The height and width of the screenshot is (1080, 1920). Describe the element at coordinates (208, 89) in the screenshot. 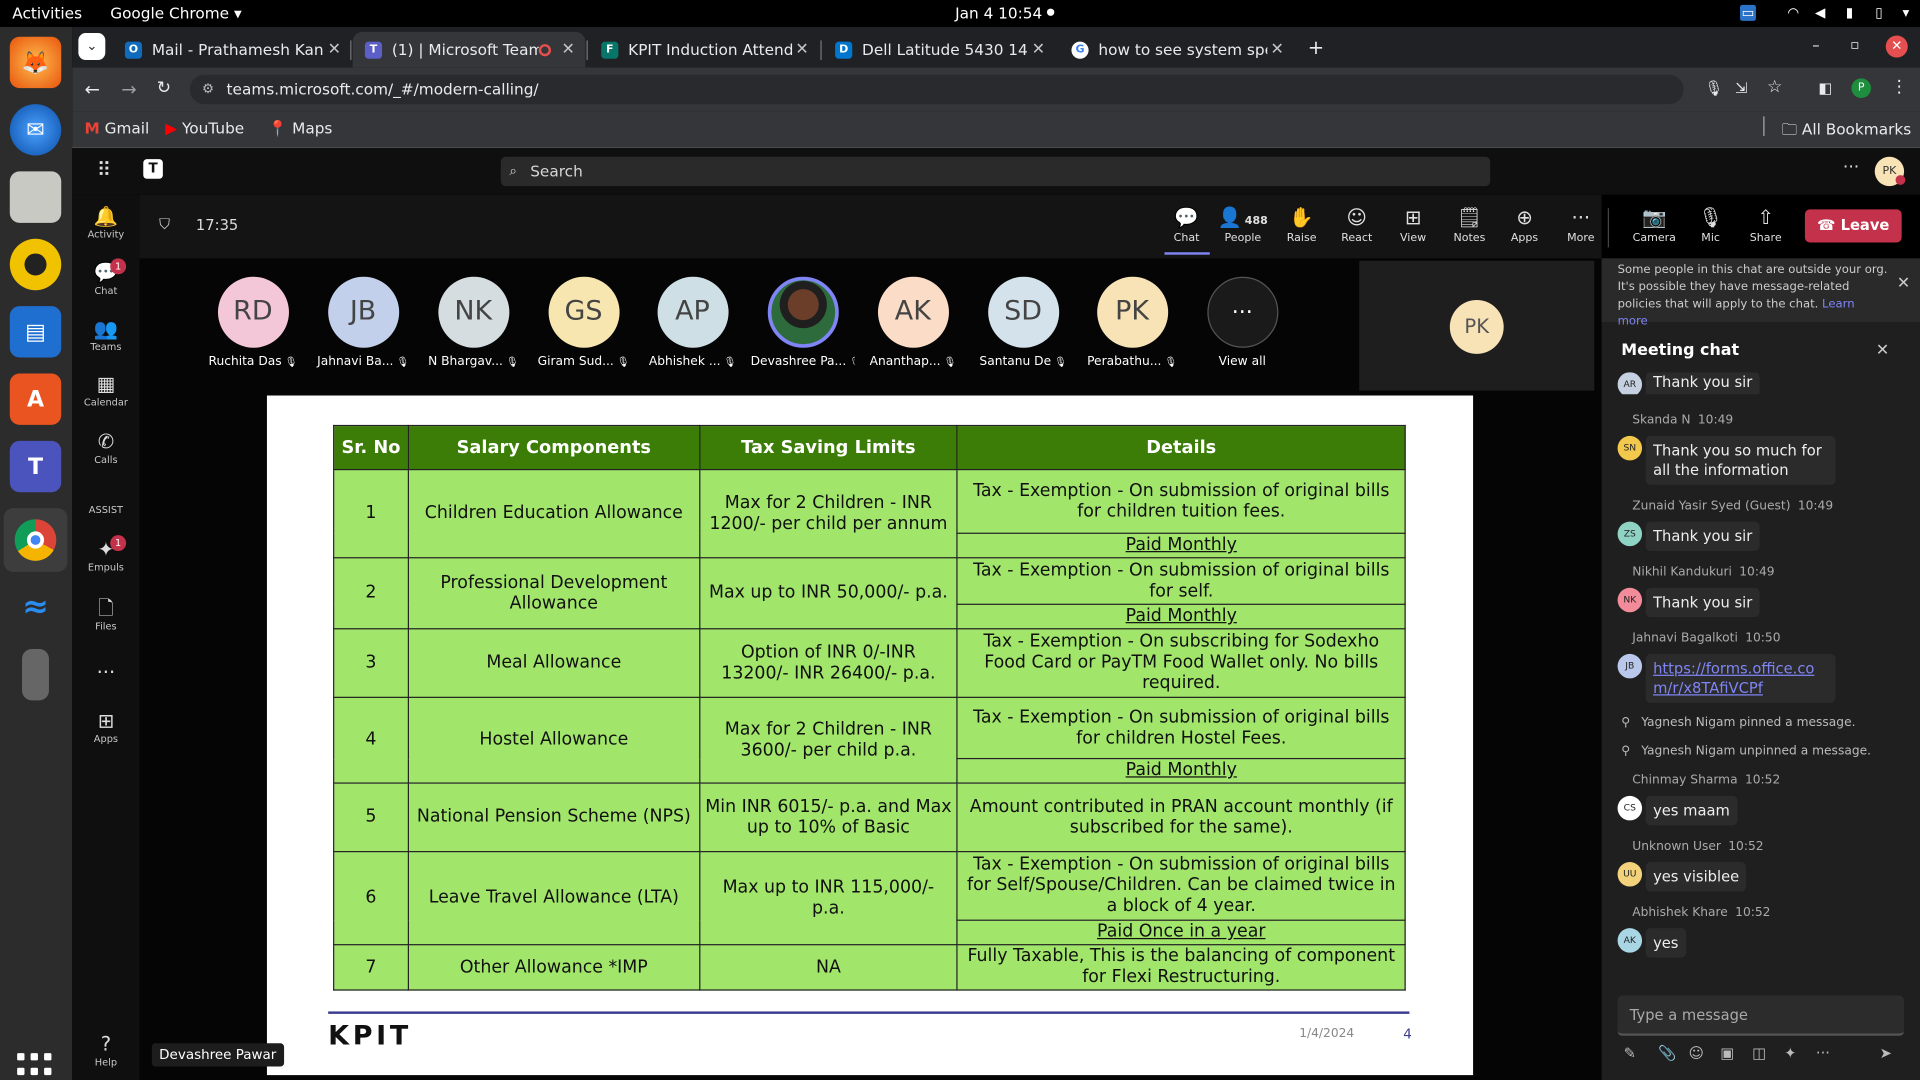

I see `site-info-icon: ⚙` at that location.